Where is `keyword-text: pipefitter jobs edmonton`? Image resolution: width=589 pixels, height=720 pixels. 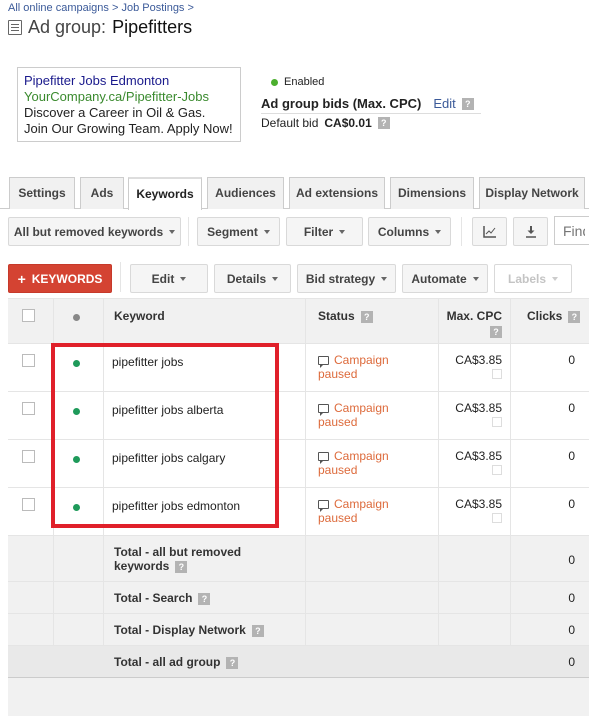
keyword-text: pipefitter jobs edmonton is located at coordinates (176, 506).